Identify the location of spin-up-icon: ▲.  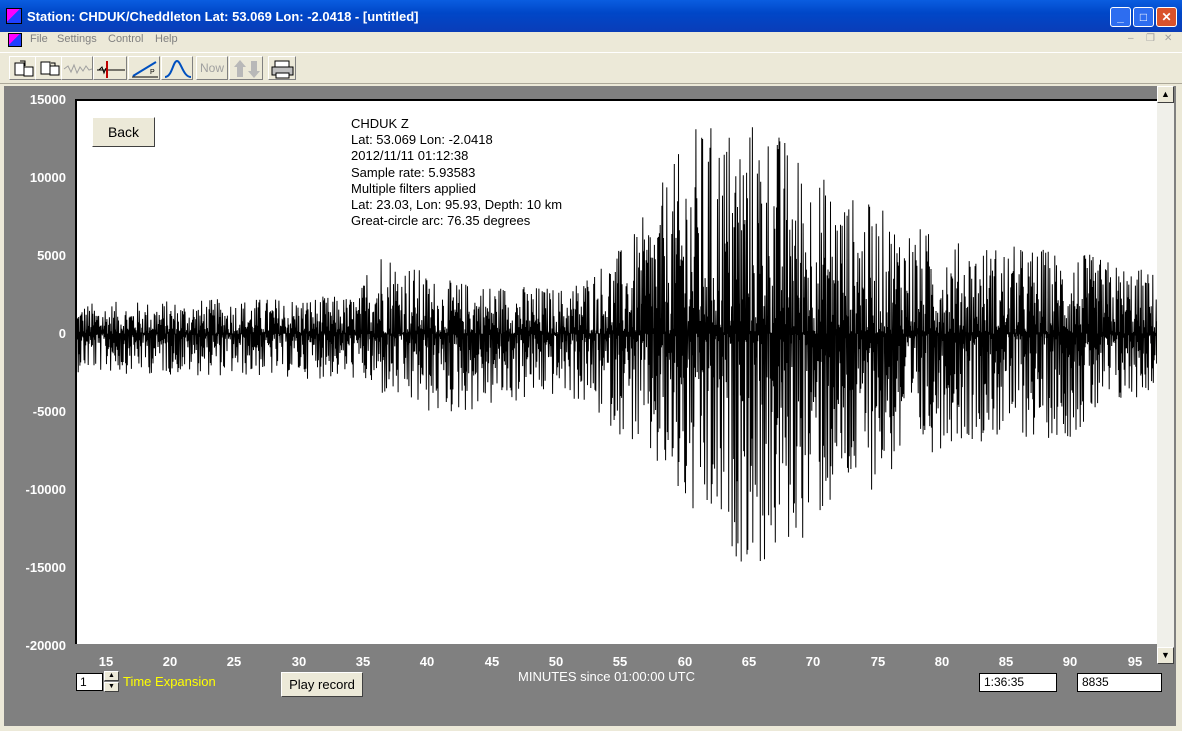
(111, 676).